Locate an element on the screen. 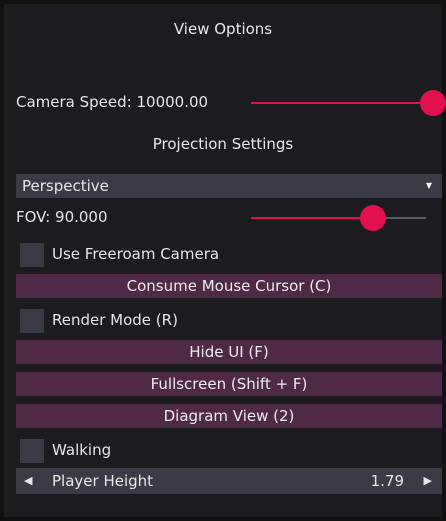 This screenshot has height=521, width=446. render-mode-checkbox is located at coordinates (32, 321).